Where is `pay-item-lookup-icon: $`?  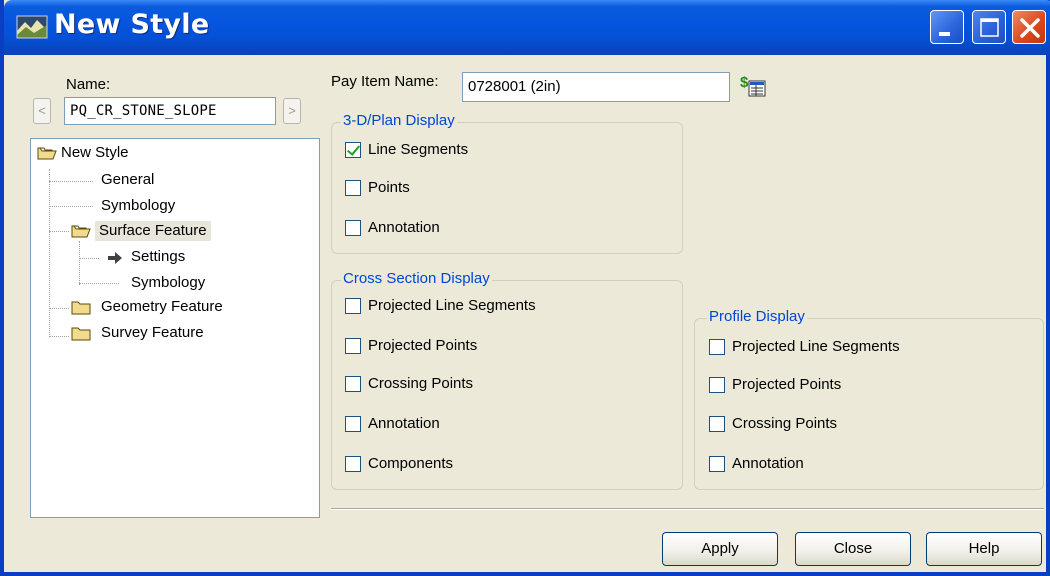
pay-item-lookup-icon: $ is located at coordinates (753, 86).